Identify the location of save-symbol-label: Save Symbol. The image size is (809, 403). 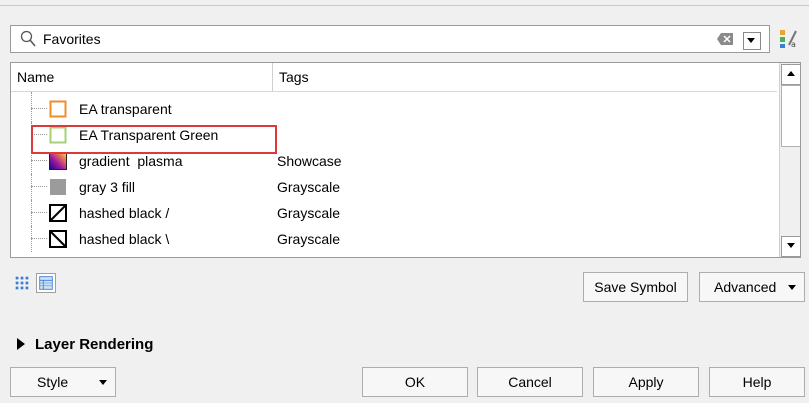
(635, 287).